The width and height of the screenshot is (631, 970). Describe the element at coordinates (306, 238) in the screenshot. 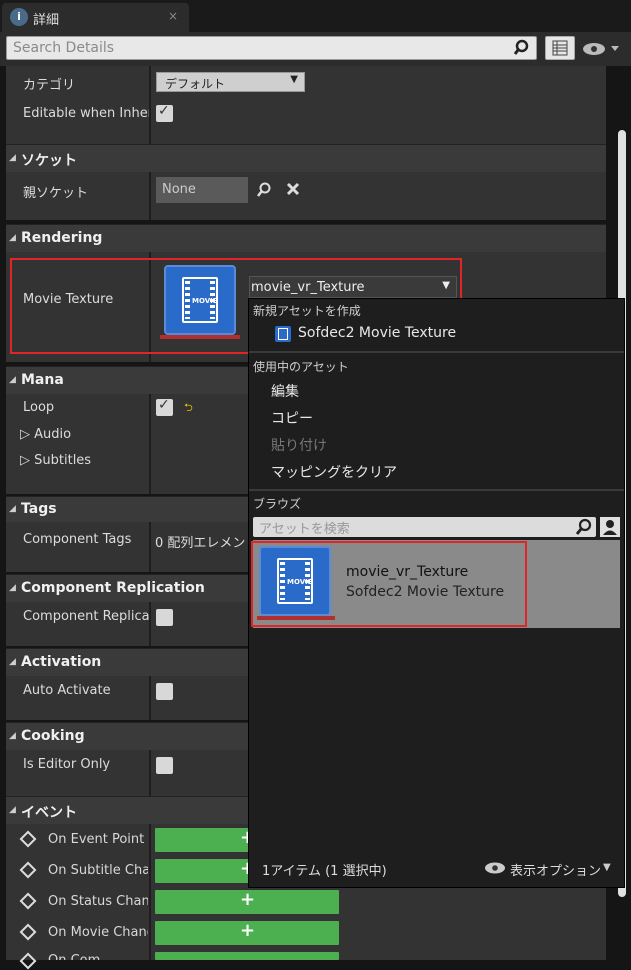

I see `section-rendering: ◢ Rendering` at that location.